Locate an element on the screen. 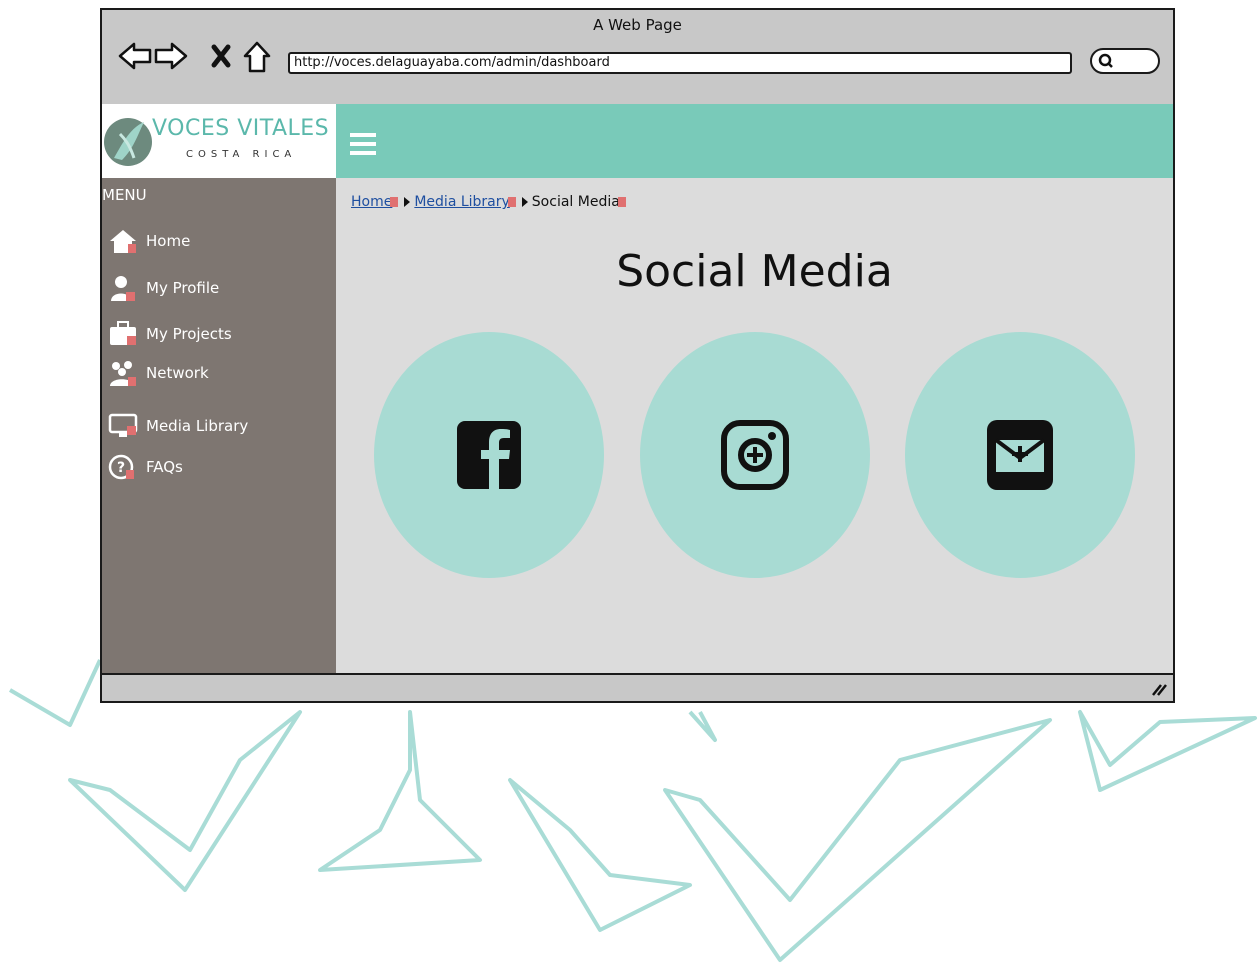 Image resolution: width=1258 pixels, height=971 pixels. sidebar-item-home: Home is located at coordinates (149, 241).